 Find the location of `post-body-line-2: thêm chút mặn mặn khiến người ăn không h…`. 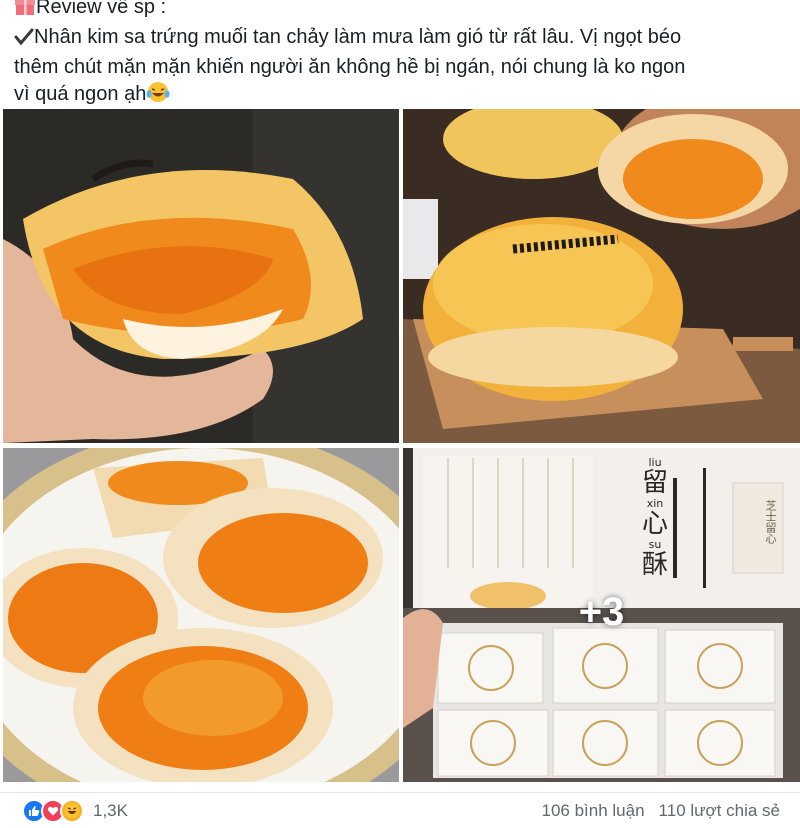

post-body-line-2: thêm chút mặn mặn khiến người ăn không h… is located at coordinates (350, 67).